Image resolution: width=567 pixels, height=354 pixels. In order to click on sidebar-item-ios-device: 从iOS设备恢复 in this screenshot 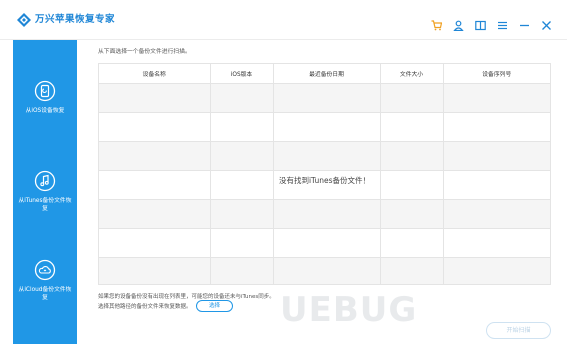, I will do `click(45, 97)`.